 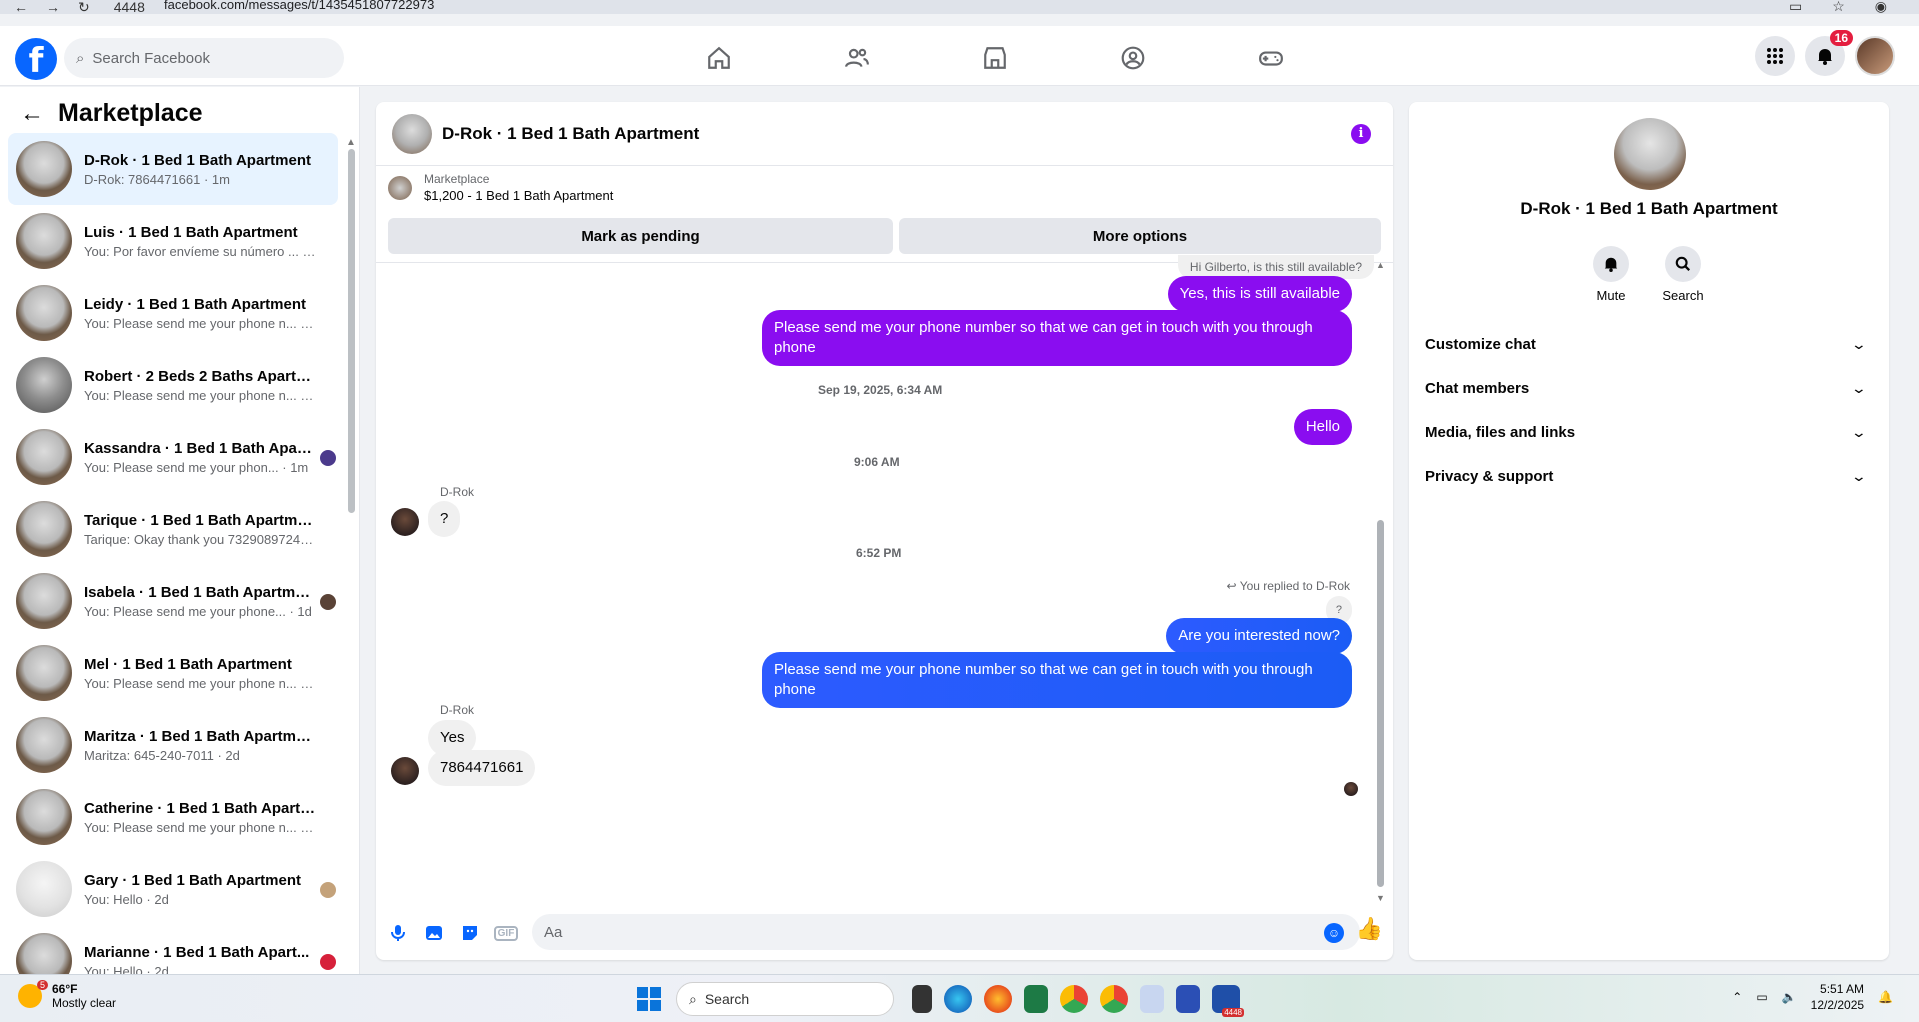 What do you see at coordinates (53, 7) in the screenshot?
I see `forward-arrow-icon: →` at bounding box center [53, 7].